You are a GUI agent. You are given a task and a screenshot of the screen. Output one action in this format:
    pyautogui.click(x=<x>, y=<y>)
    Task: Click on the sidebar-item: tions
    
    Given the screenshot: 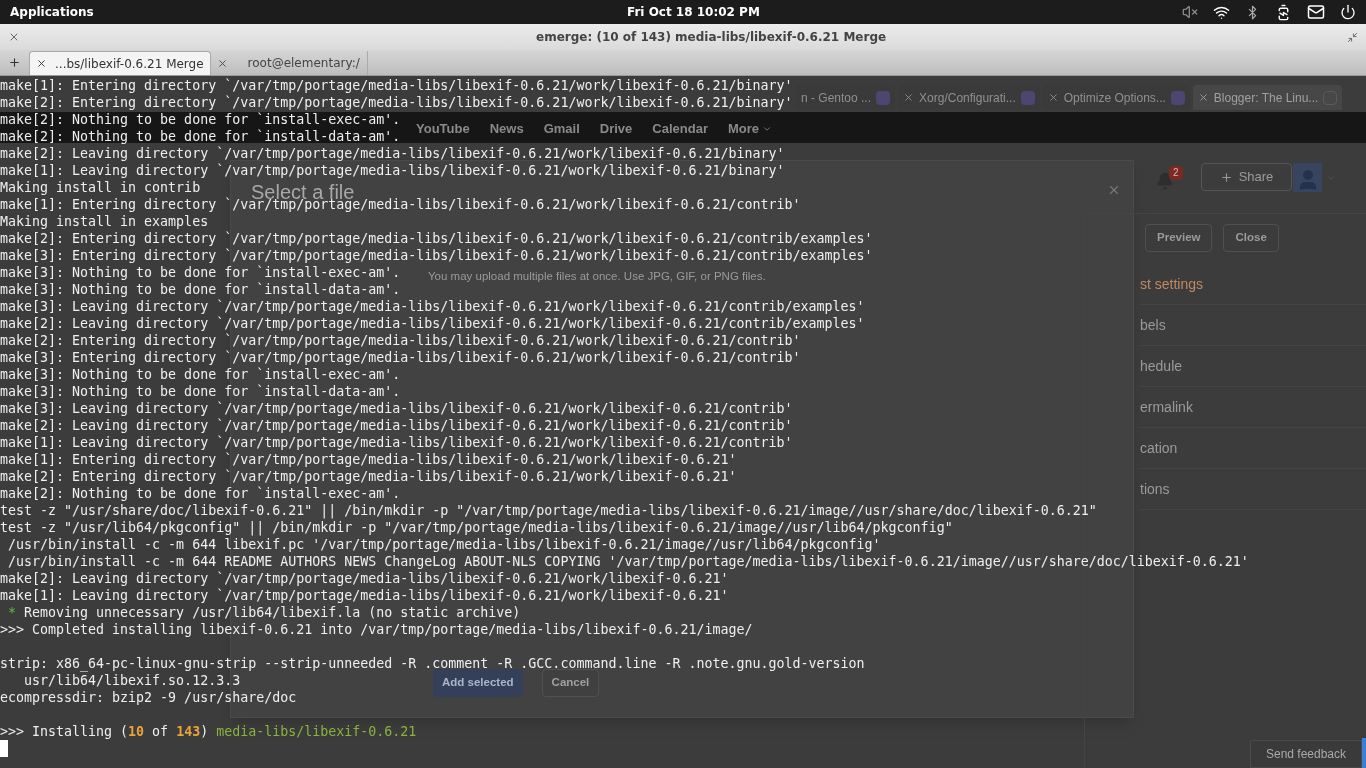 What is the action you would take?
    pyautogui.click(x=1155, y=489)
    